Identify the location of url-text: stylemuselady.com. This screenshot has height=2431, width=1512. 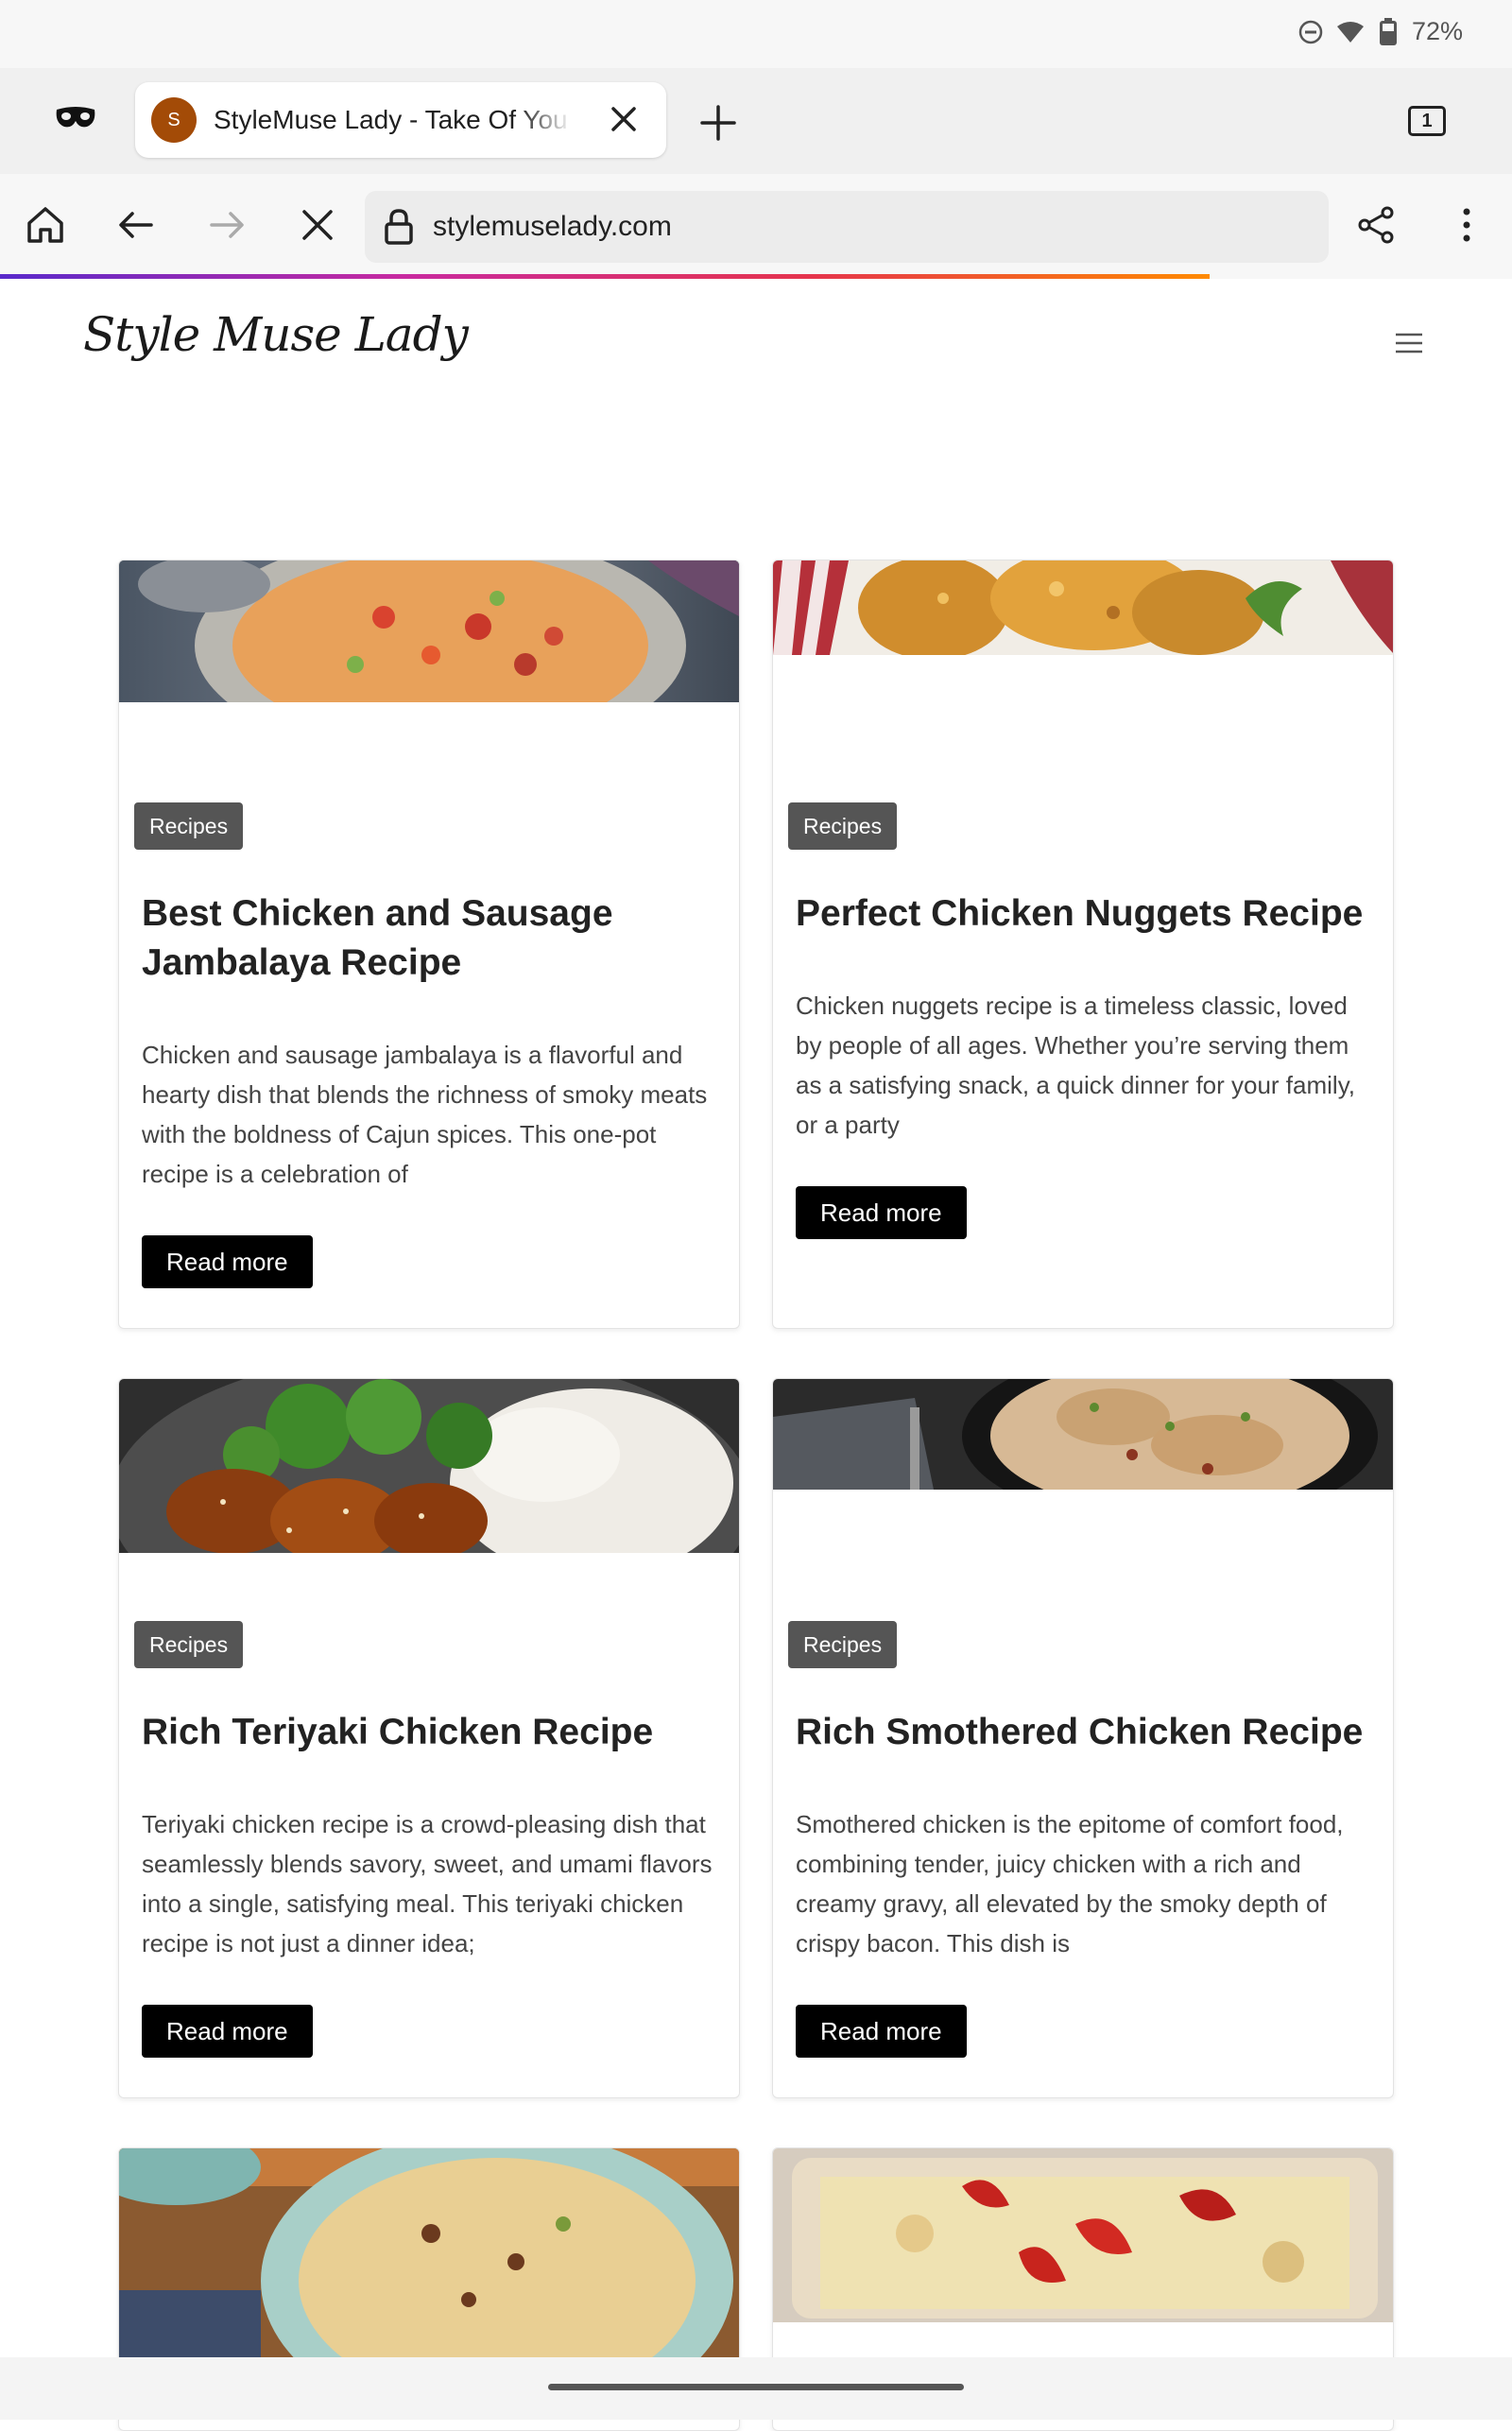
(552, 226).